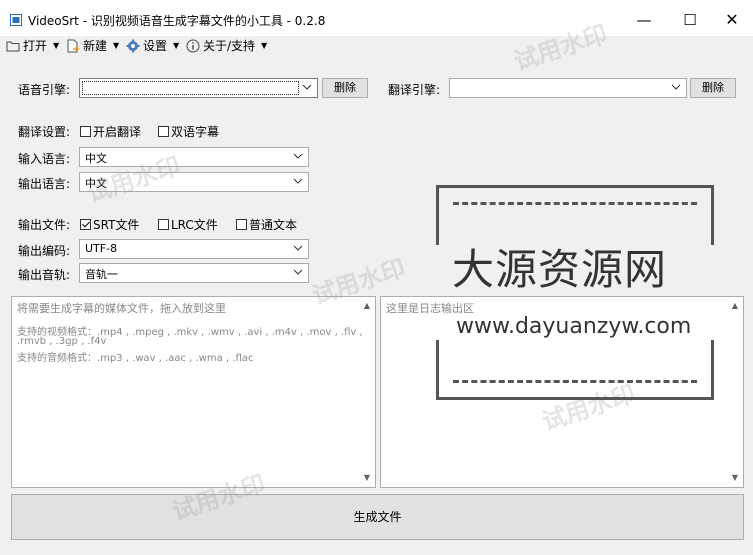  What do you see at coordinates (62, 341) in the screenshot?
I see `video-formats-text-cont: .rmvb , .3gp , .f4v` at bounding box center [62, 341].